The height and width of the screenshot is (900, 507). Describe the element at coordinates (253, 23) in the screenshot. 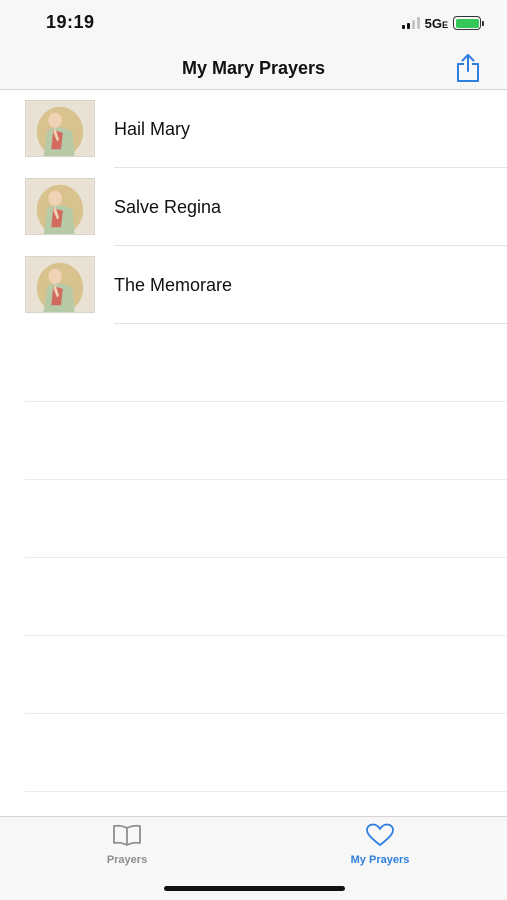

I see `status-bar: 19:19 5GE` at that location.